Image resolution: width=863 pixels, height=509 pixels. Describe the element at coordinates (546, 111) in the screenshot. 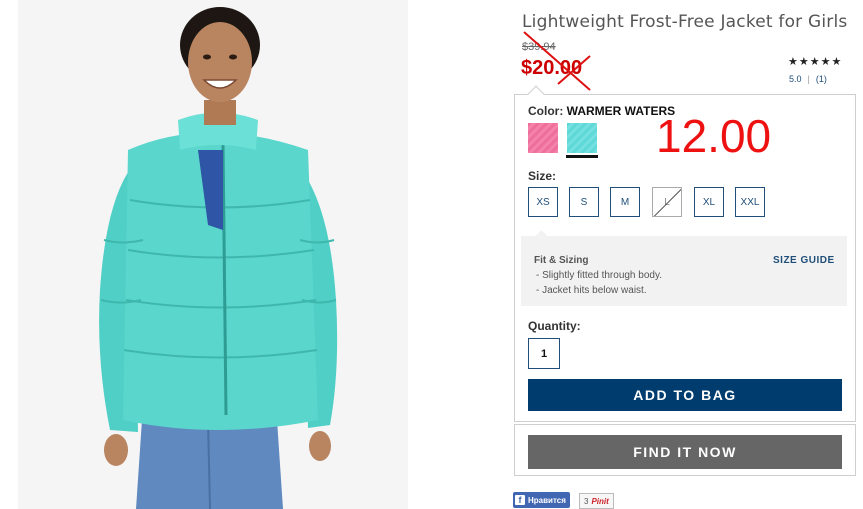

I see `color-label: Color:` at that location.